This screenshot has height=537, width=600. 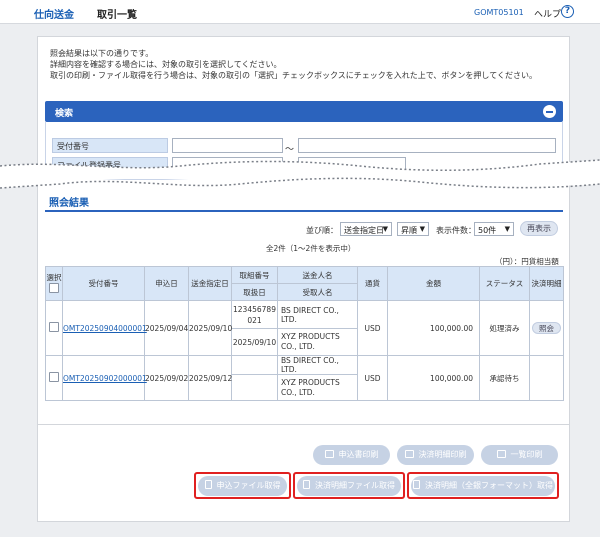 I want to click on redisplay-button: 再表示, so click(x=539, y=228).